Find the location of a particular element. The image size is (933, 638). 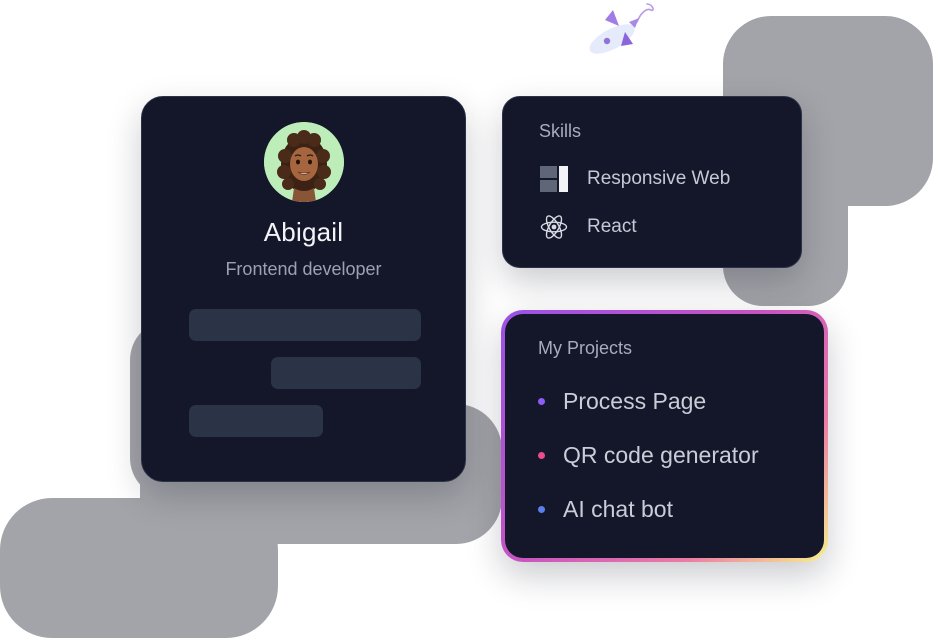

skill-item-react: React is located at coordinates (588, 227).